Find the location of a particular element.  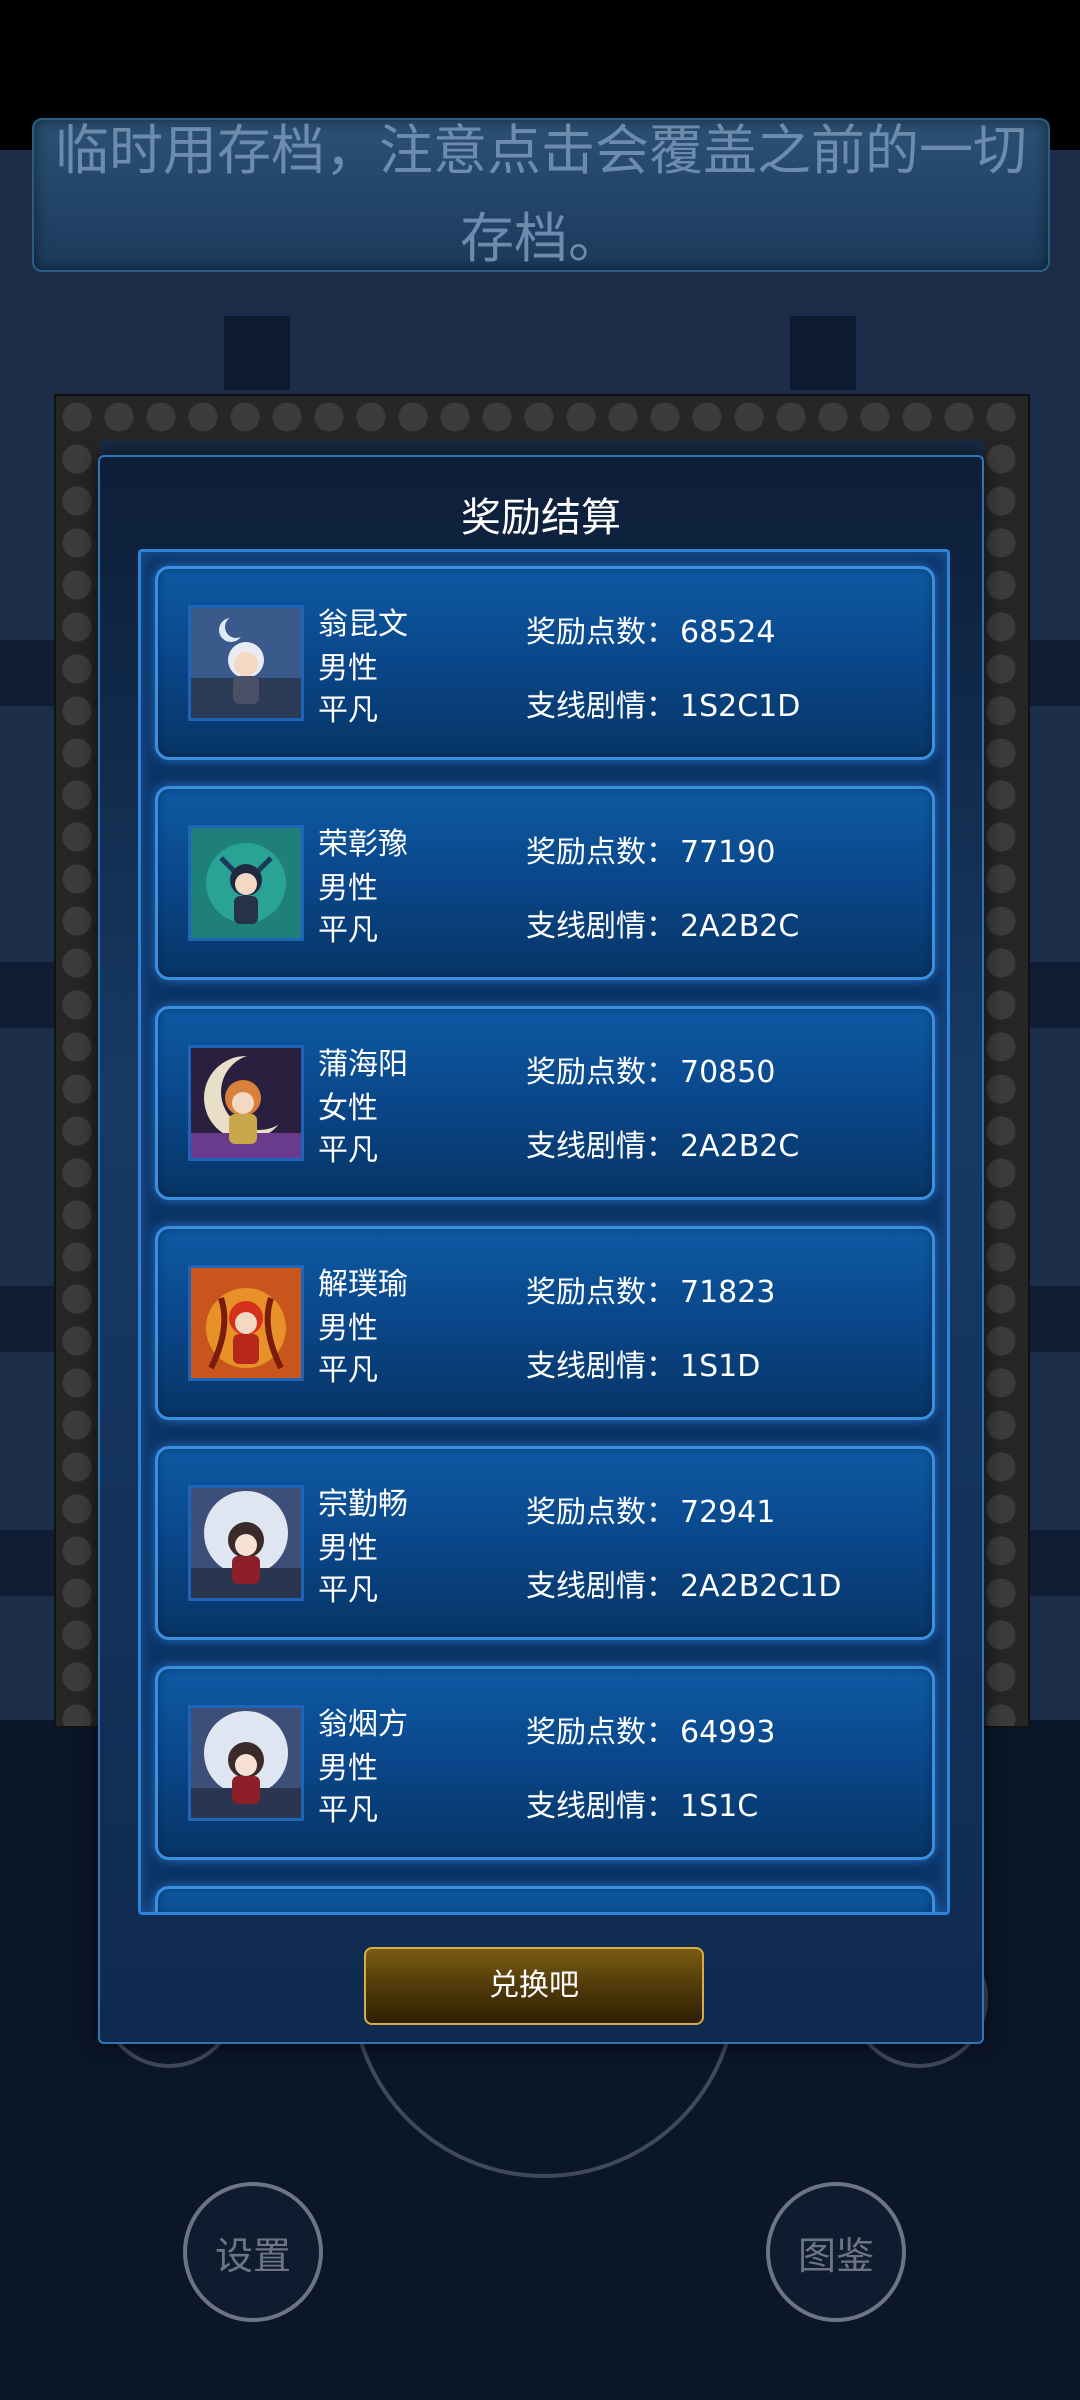

branch-value: 2A2B2C1D is located at coordinates (761, 1586).